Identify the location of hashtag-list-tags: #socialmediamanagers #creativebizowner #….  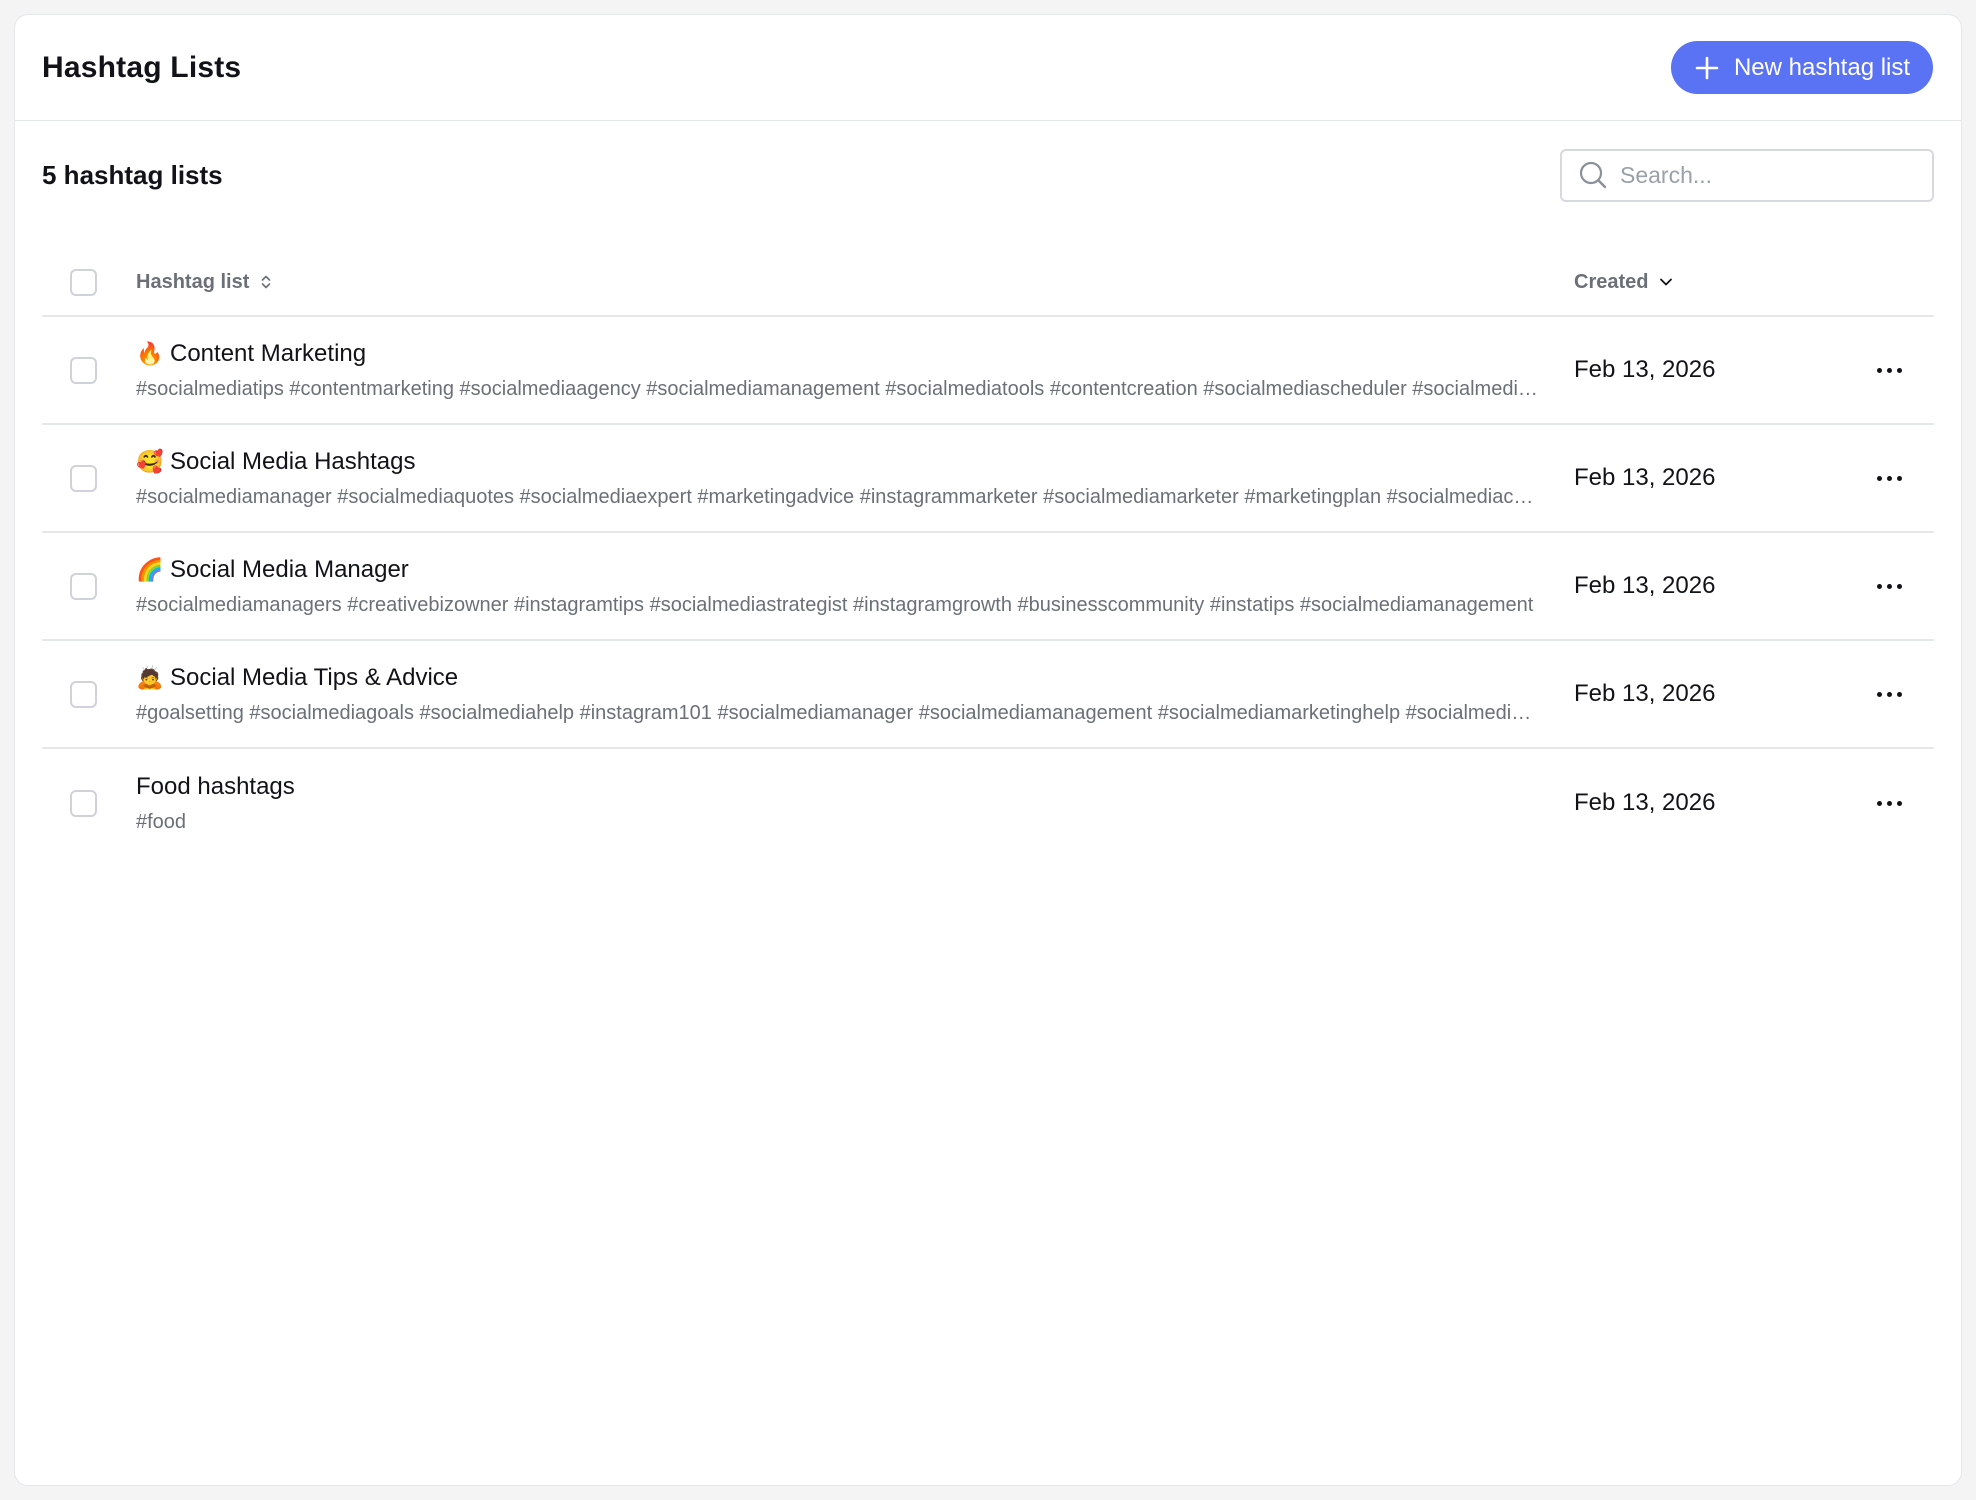
(835, 604).